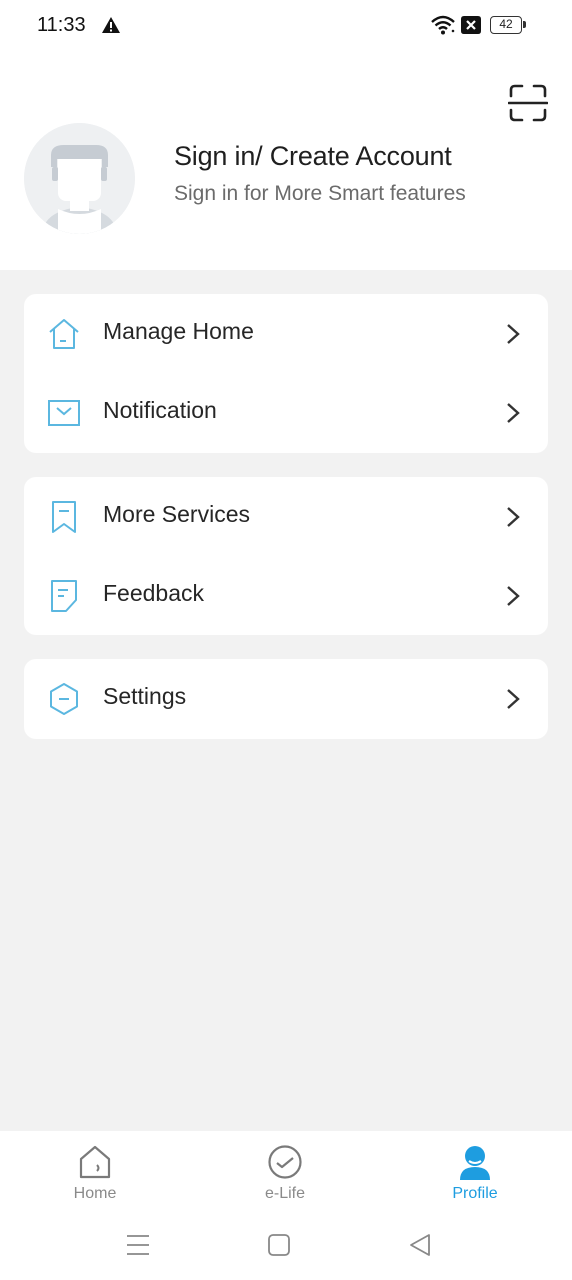 The height and width of the screenshot is (1280, 572). Describe the element at coordinates (178, 331) in the screenshot. I see `menu-label: Manage Home` at that location.